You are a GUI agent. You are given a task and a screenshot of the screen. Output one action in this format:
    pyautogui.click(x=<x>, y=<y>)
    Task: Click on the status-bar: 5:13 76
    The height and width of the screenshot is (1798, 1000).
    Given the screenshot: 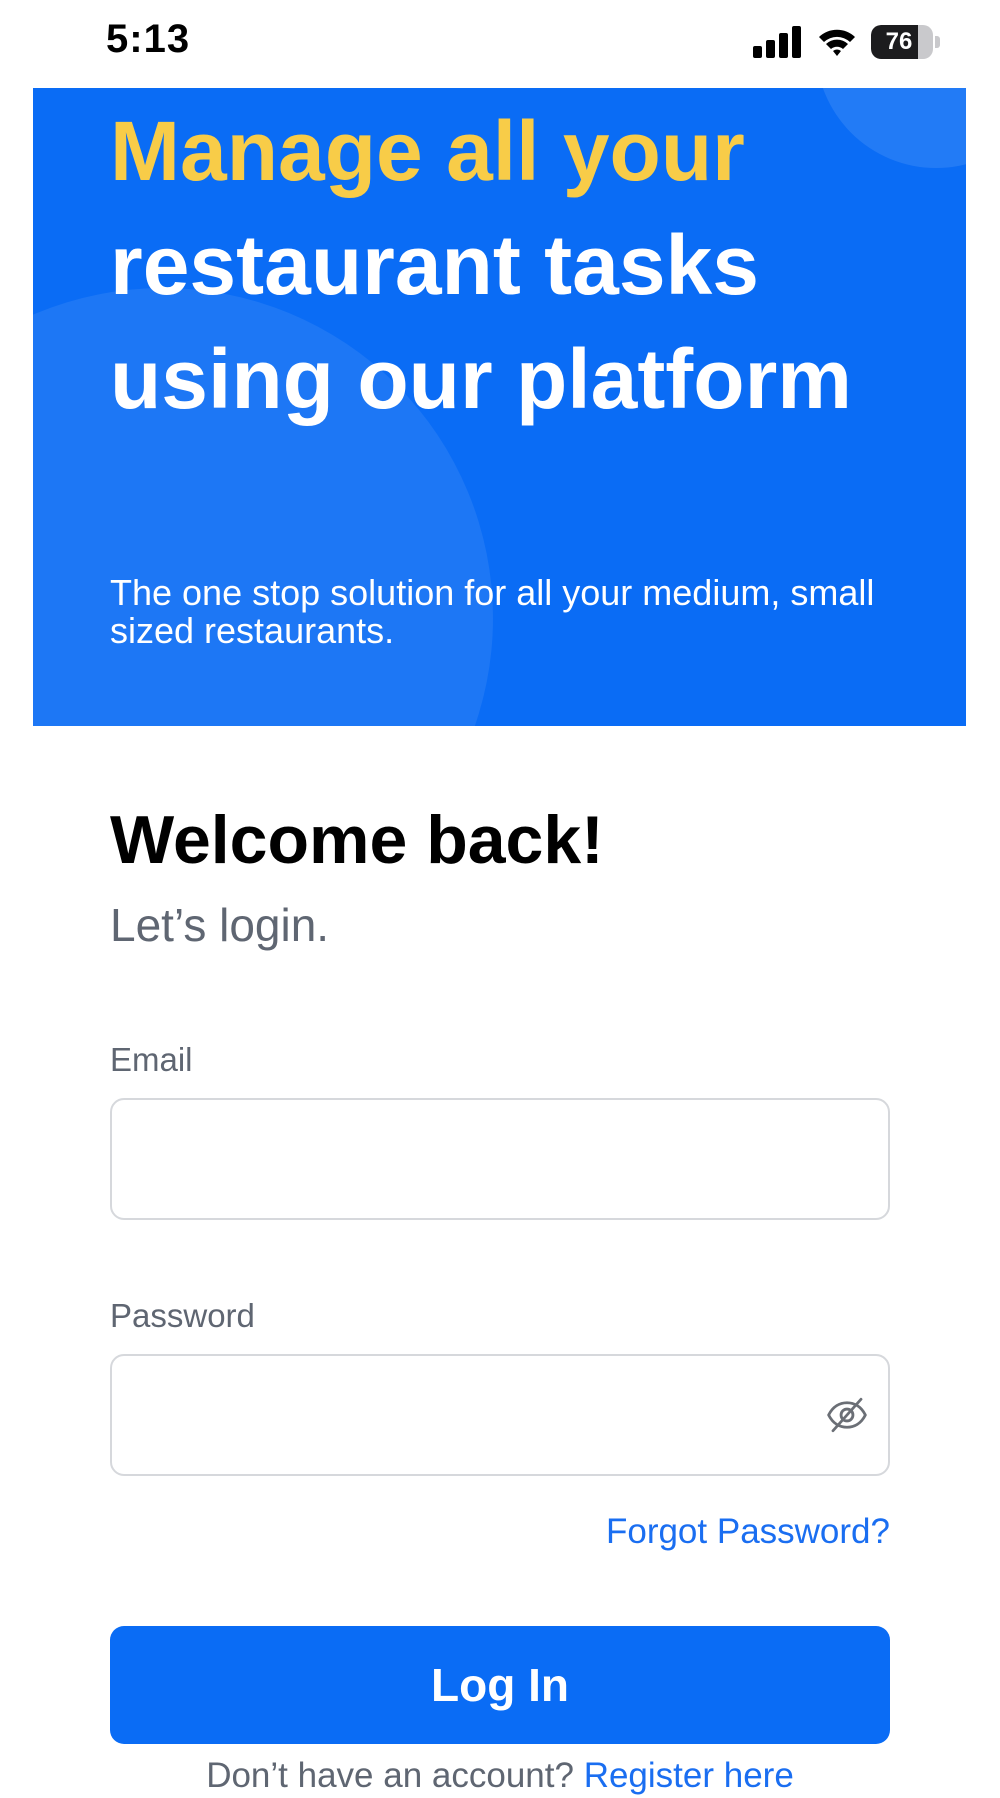 What is the action you would take?
    pyautogui.click(x=500, y=43)
    